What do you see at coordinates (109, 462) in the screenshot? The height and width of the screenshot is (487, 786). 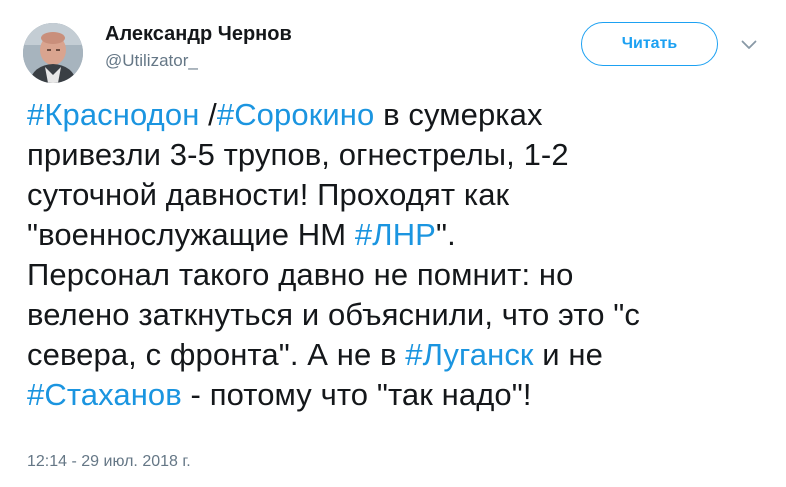 I see `tweet-timestamp: 12:14 - 29 июл. 2018 г.` at bounding box center [109, 462].